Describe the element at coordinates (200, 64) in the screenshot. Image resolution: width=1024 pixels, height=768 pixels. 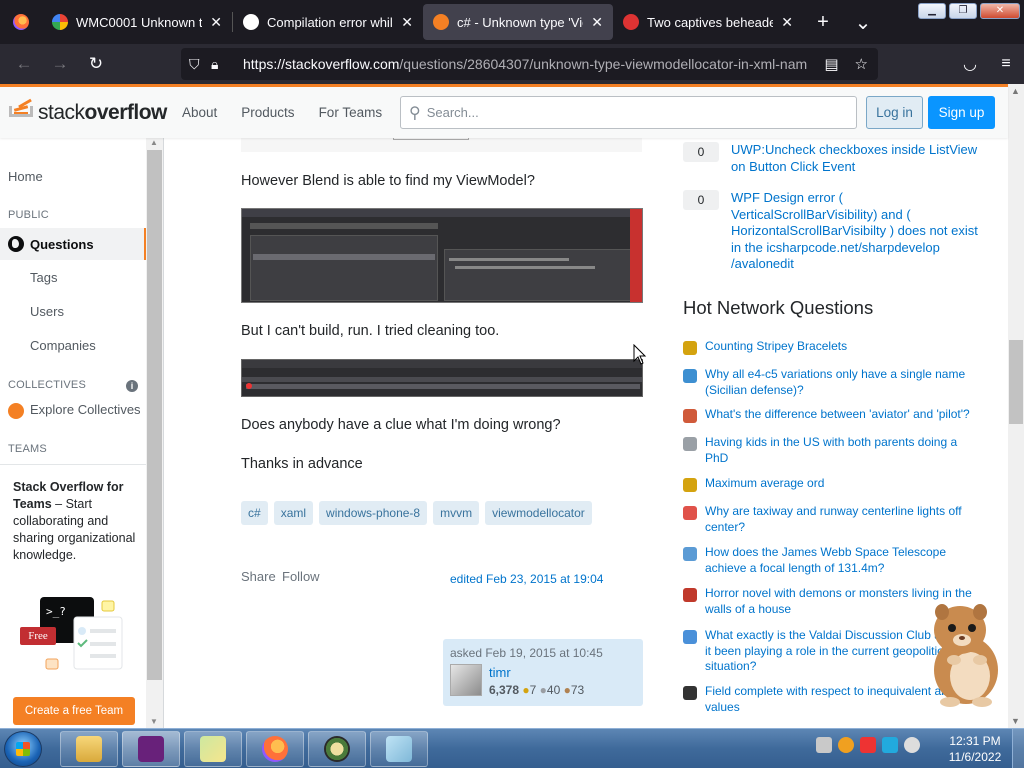
I see `shield-icon: ⛉` at that location.